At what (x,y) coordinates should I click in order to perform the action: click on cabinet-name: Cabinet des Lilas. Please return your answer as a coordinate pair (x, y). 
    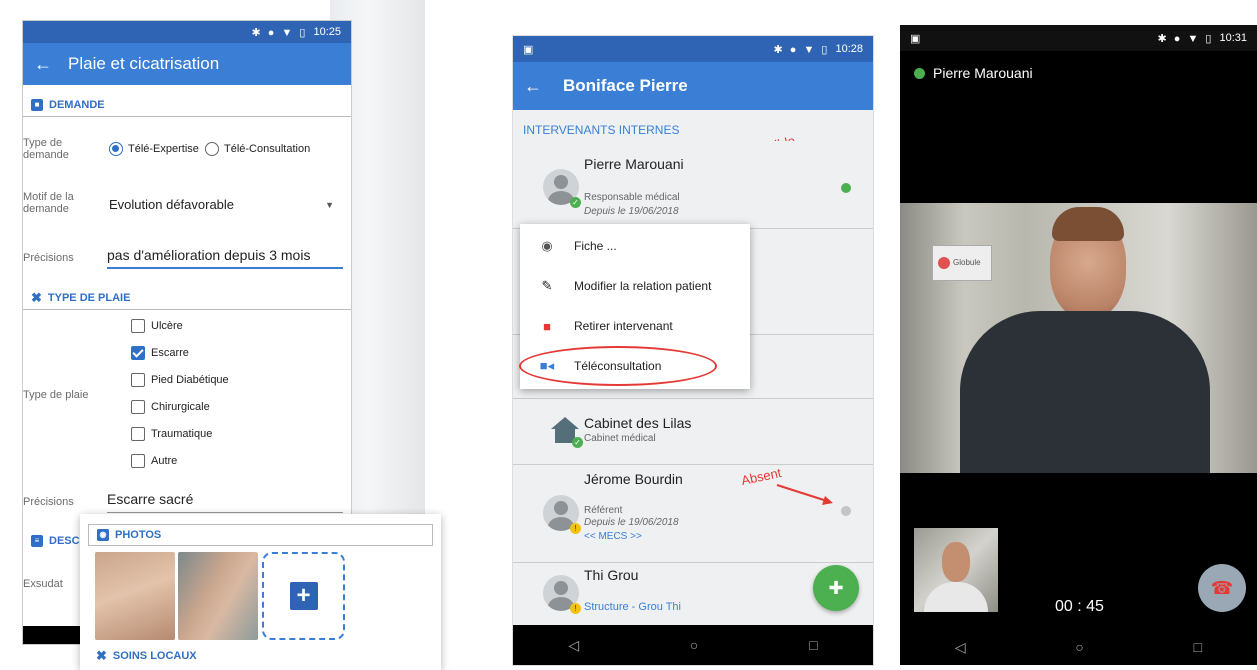
    Looking at the image, I should click on (638, 423).